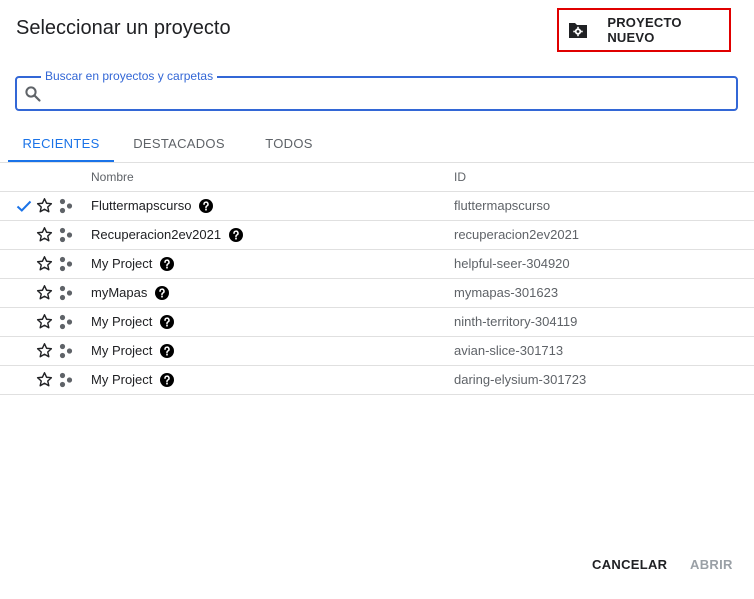  Describe the element at coordinates (119, 292) in the screenshot. I see `project-name-label: myMapas` at that location.